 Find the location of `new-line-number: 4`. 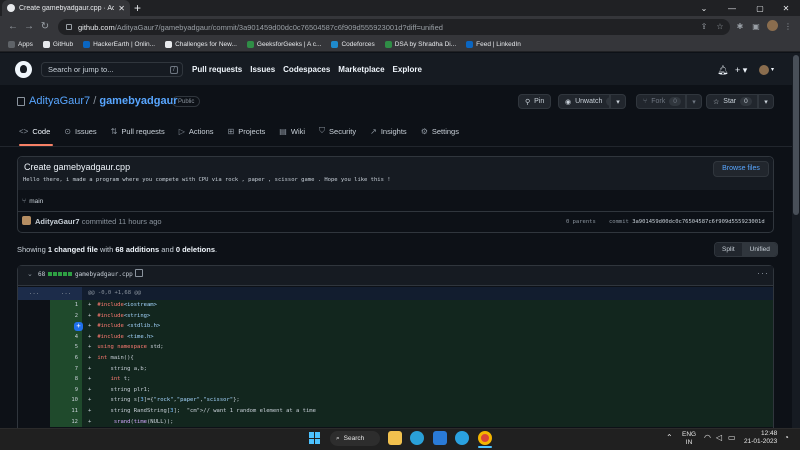

new-line-number: 4 is located at coordinates (66, 337).